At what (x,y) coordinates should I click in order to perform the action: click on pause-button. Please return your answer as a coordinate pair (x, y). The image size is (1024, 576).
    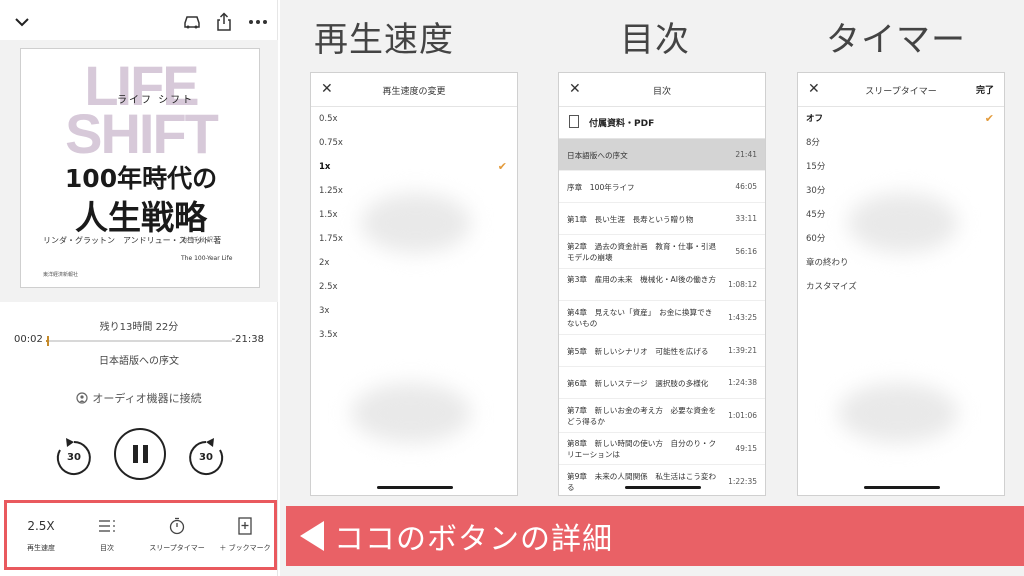
    Looking at the image, I should click on (140, 454).